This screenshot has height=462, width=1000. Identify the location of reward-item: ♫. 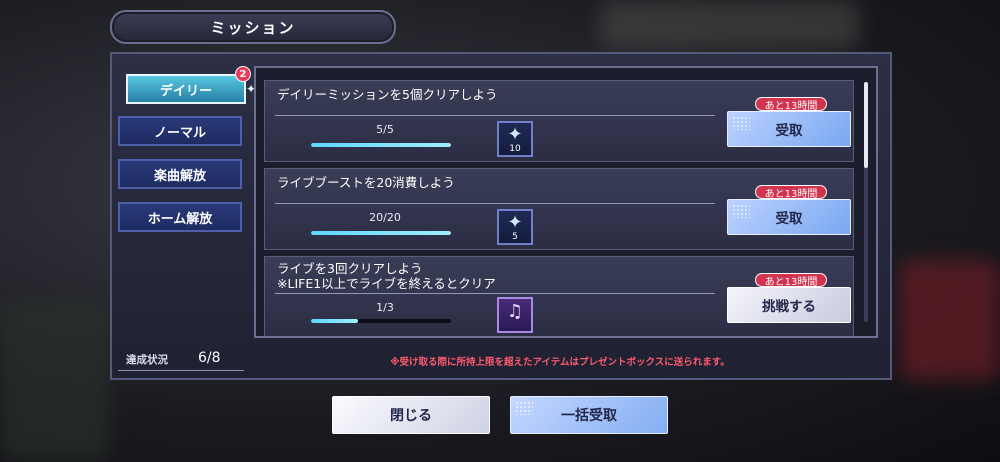
(515, 315).